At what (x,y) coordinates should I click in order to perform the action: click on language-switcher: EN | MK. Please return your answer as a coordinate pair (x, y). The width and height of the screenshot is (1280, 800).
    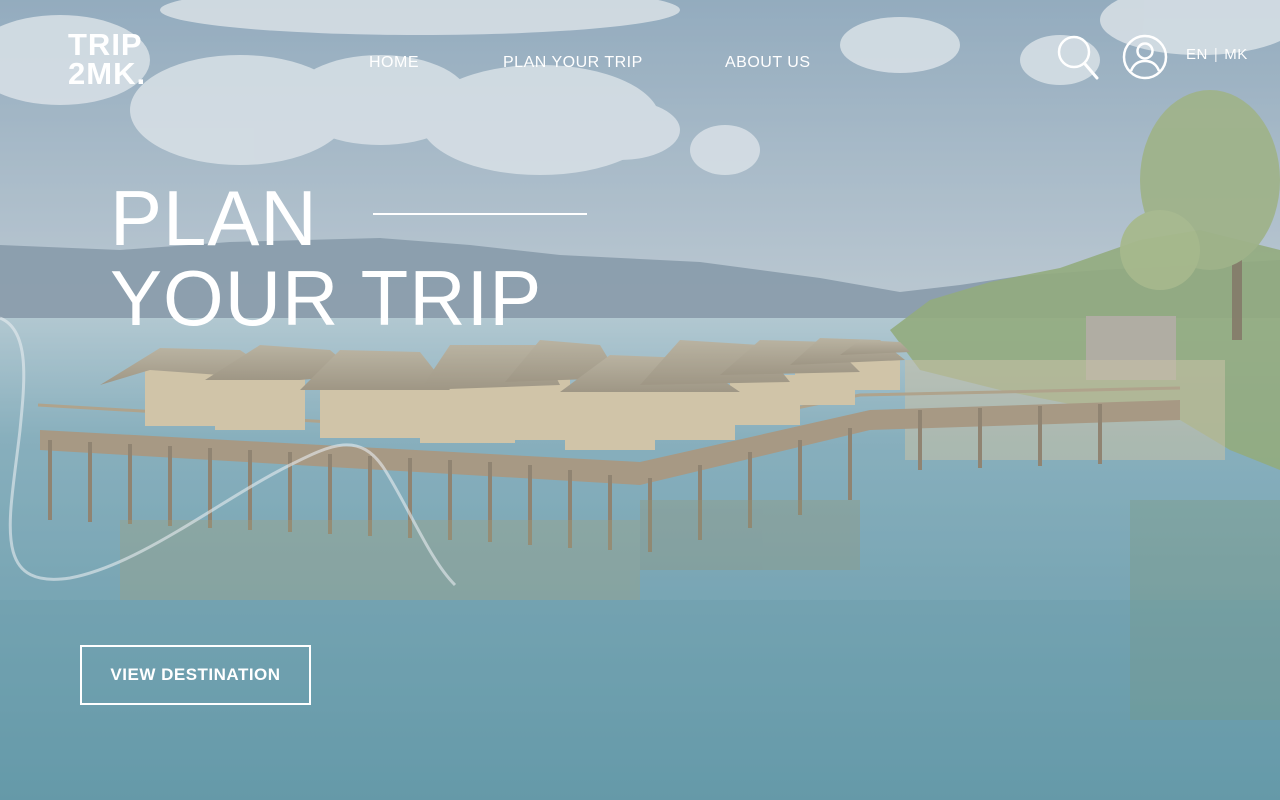
    Looking at the image, I should click on (1217, 54).